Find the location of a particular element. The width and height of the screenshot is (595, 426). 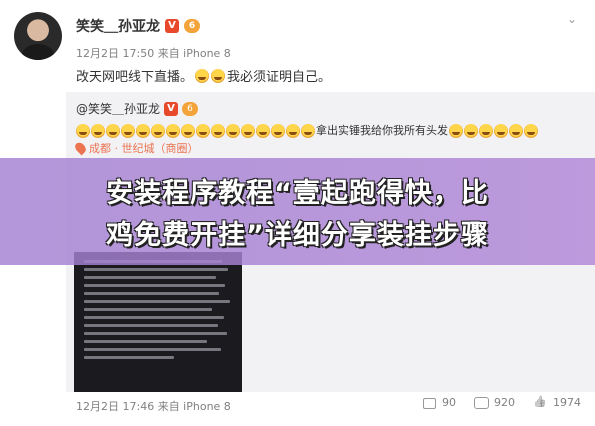

post-text-main: 改天网吧线下直播。 is located at coordinates (135, 77).